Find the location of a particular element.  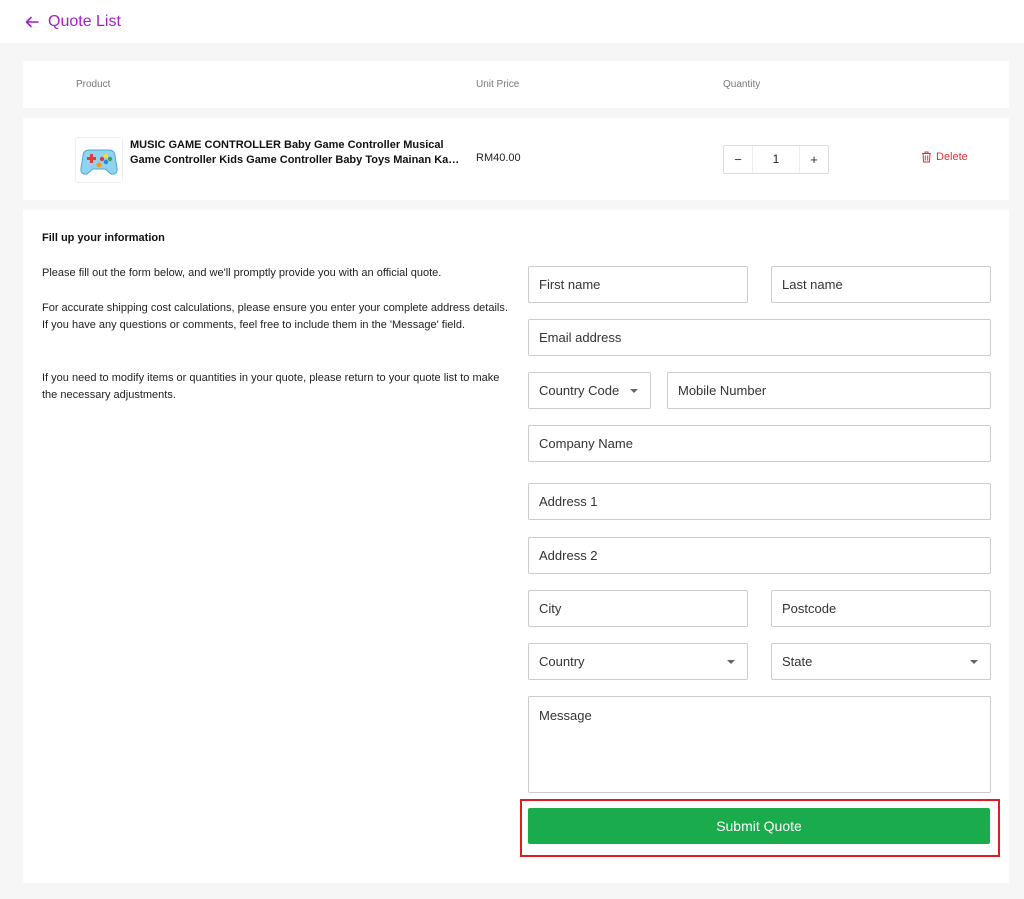

state-placeholder: State is located at coordinates (797, 661).